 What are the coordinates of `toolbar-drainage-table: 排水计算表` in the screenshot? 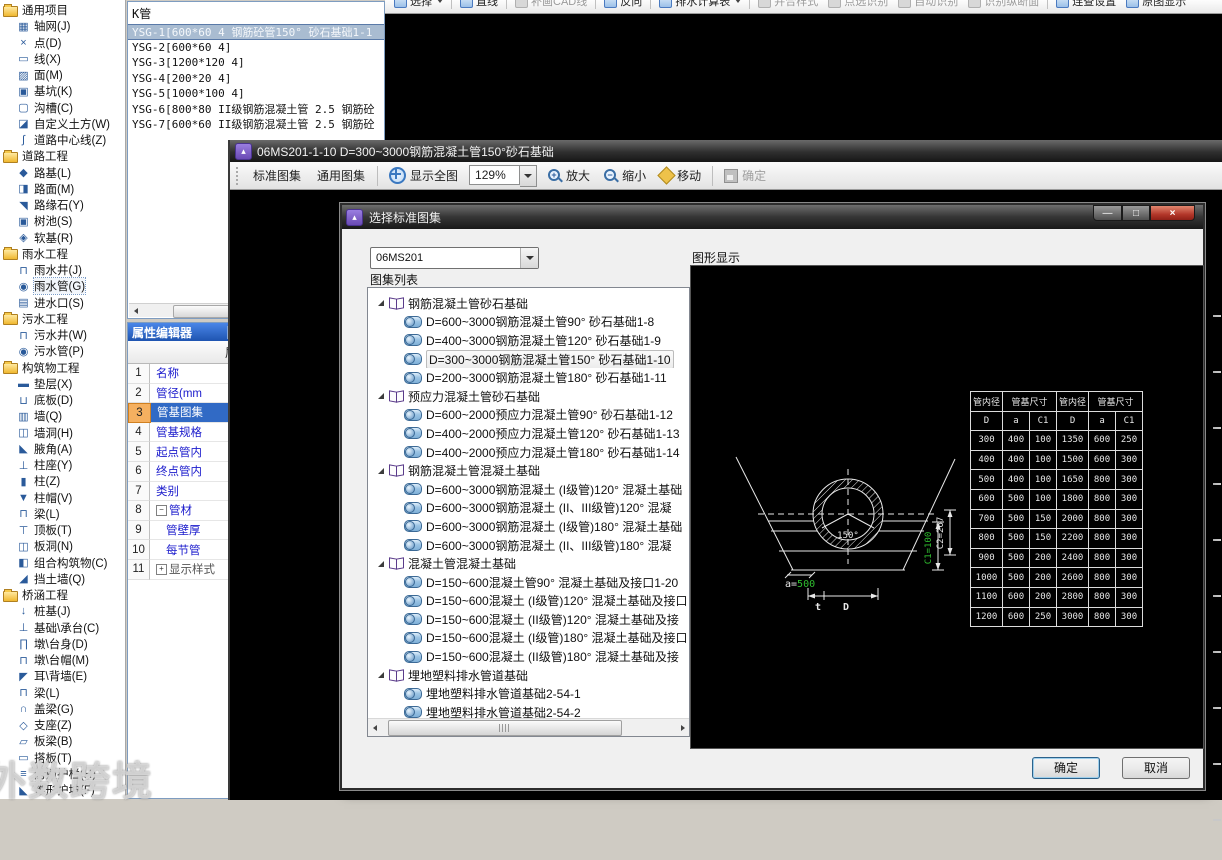 It's located at (700, 4).